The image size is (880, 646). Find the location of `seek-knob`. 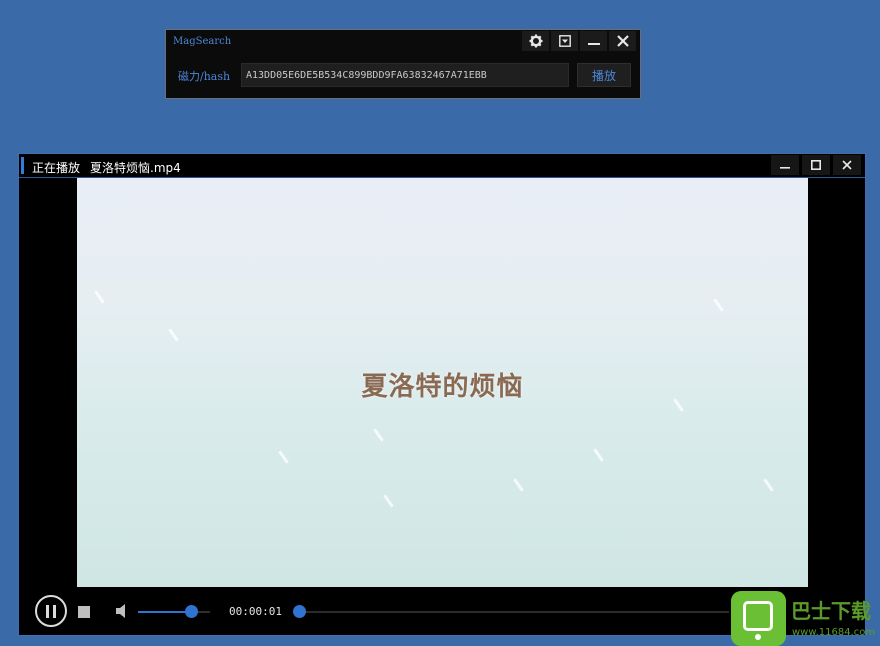

seek-knob is located at coordinates (299, 611).